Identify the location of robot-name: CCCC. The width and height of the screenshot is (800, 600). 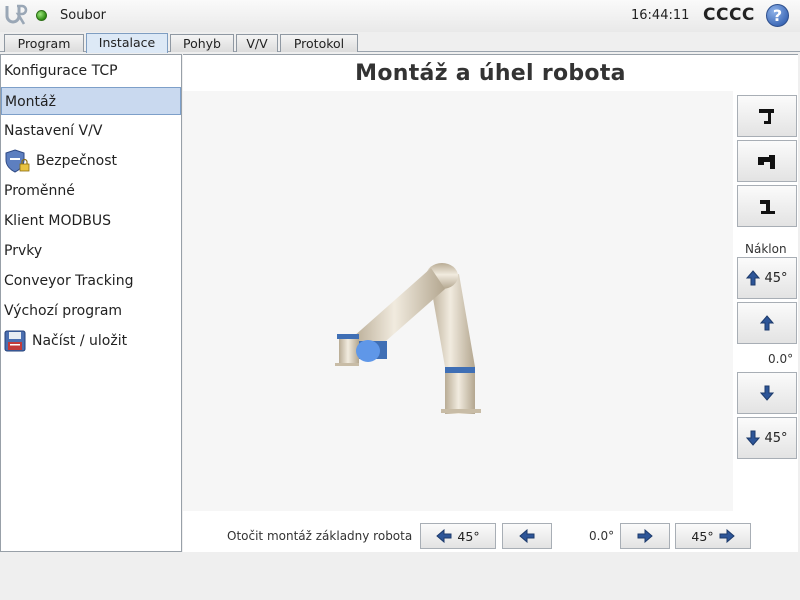
(729, 15).